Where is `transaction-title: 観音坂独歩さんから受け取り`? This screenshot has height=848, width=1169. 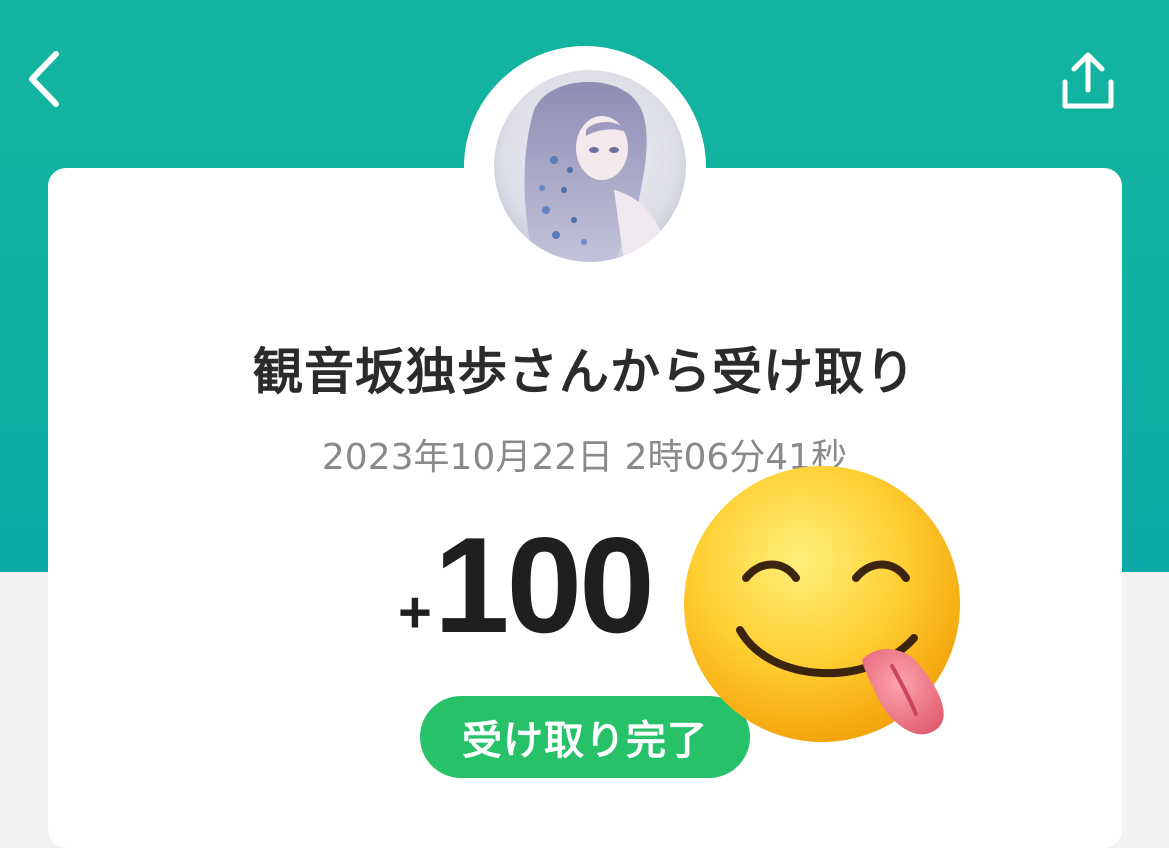
transaction-title: 観音坂独歩さんから受け取り is located at coordinates (584, 372).